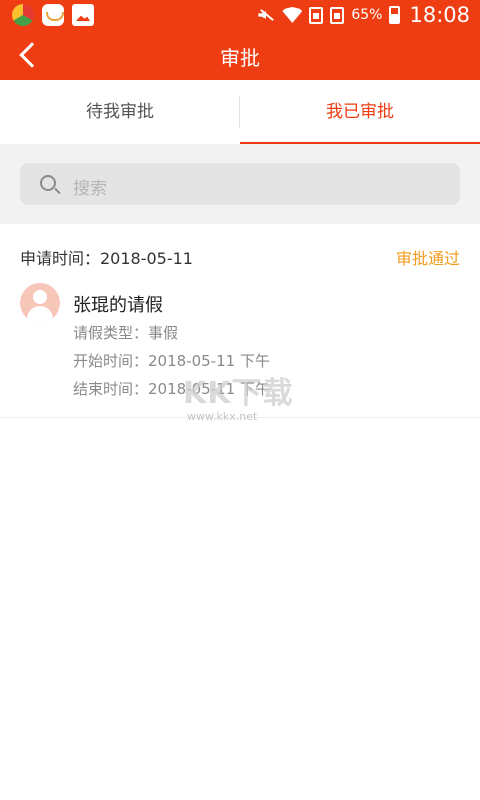 Image resolution: width=480 pixels, height=800 pixels. I want to click on tab-divider, so click(239, 112).